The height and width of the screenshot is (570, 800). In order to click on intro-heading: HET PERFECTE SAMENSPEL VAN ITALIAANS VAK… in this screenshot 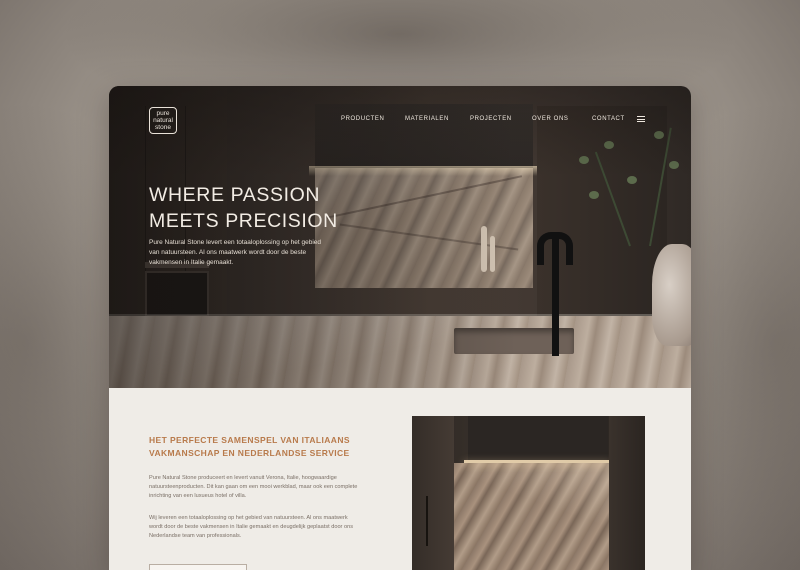, I will do `click(249, 446)`.